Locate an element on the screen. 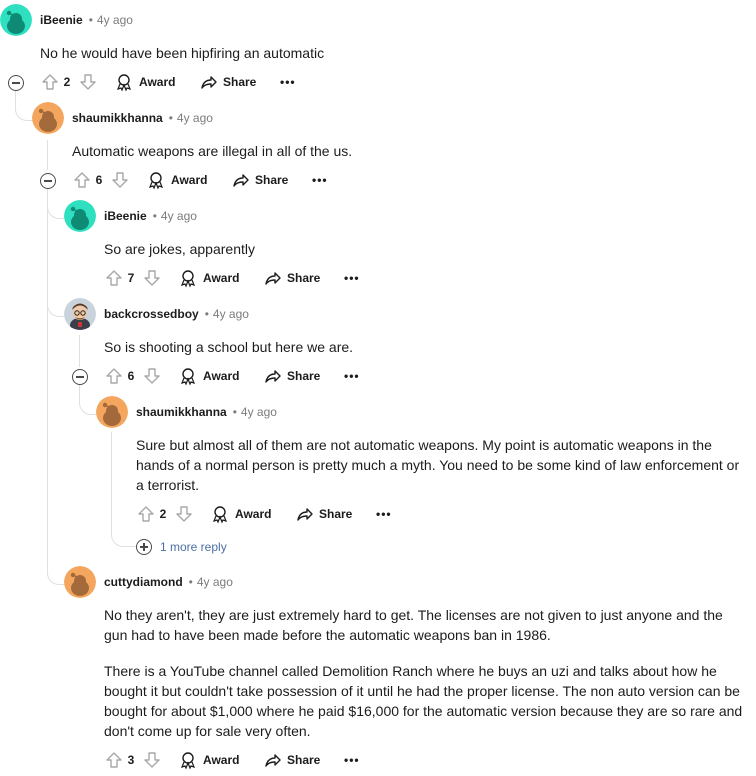  vote-count: 7 is located at coordinates (131, 278).